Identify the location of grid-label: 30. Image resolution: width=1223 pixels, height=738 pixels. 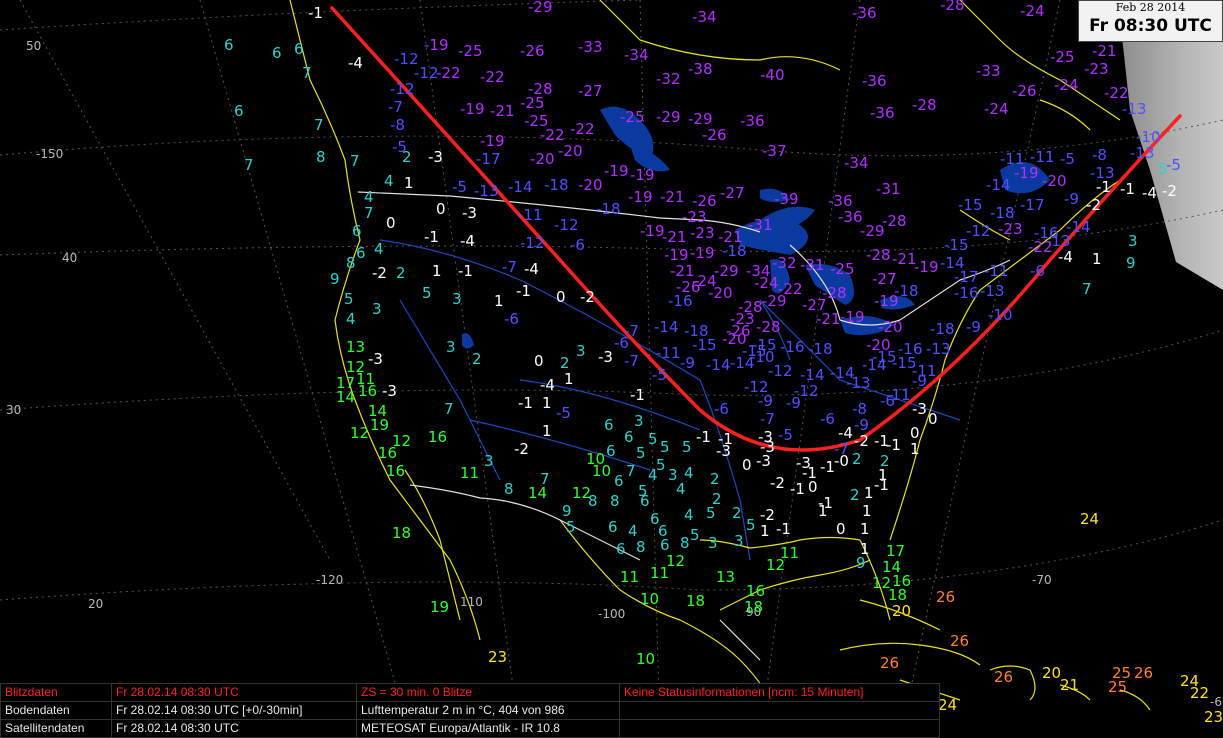
(13, 410).